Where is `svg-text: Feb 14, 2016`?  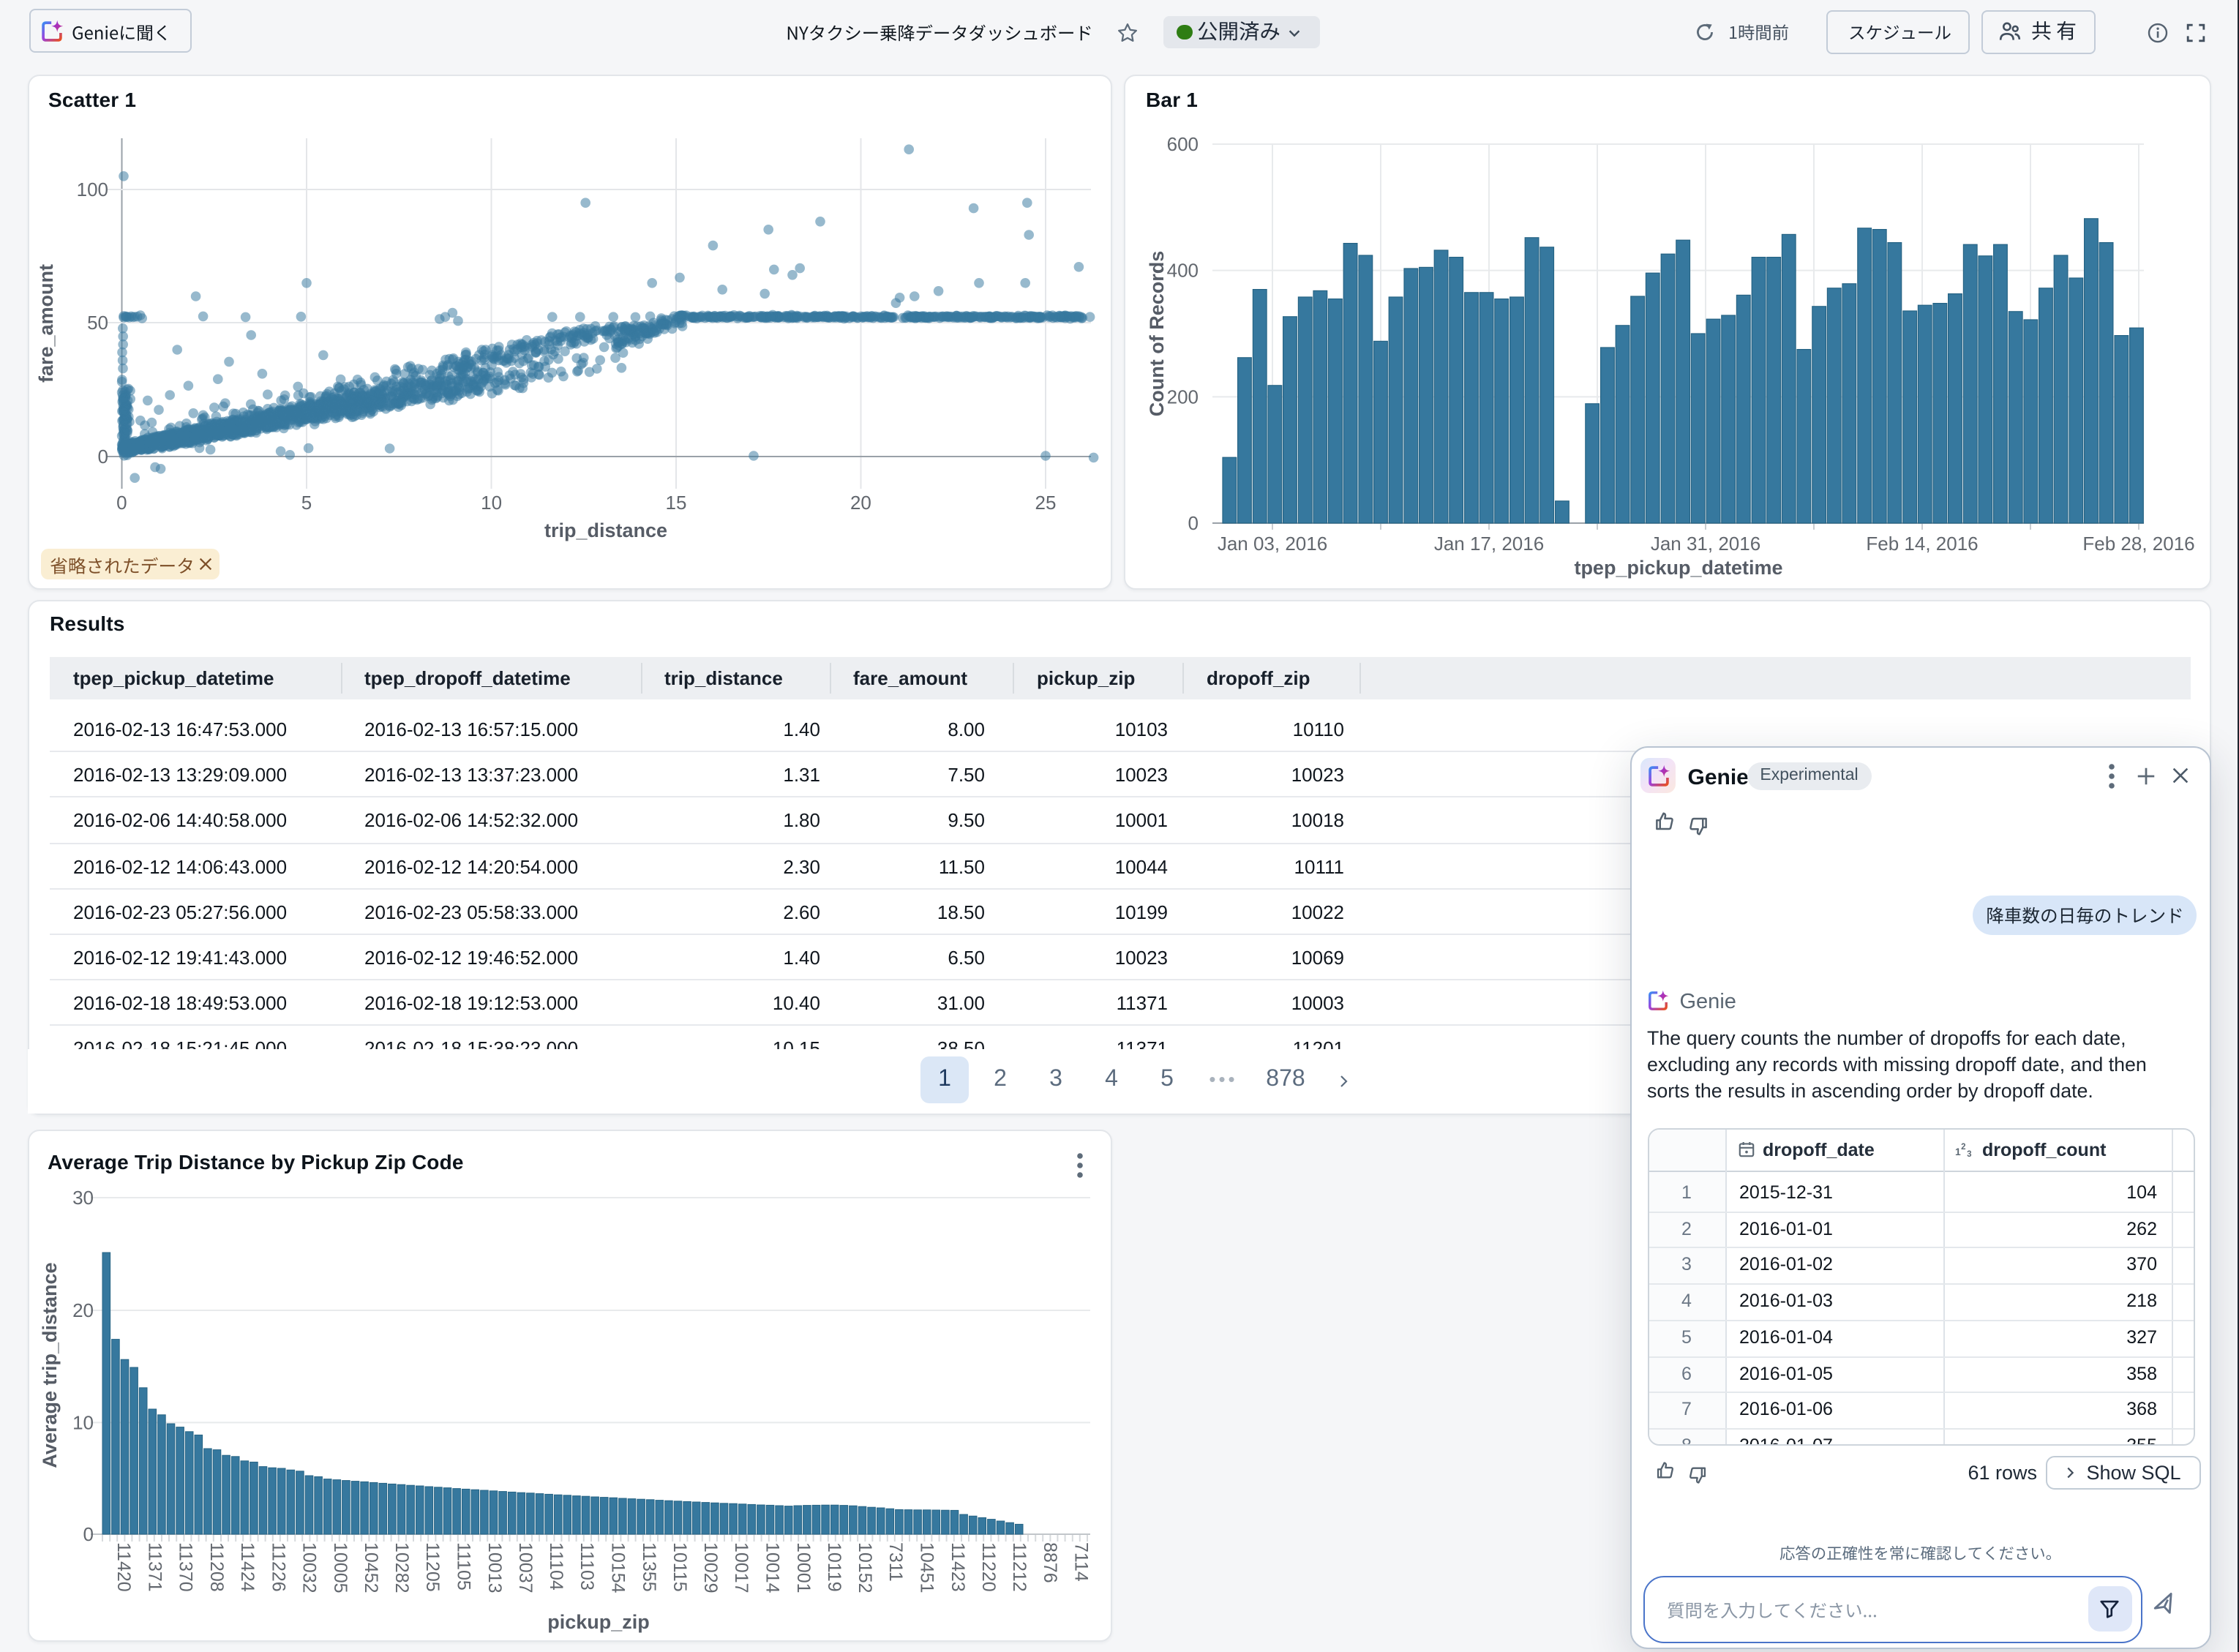 svg-text: Feb 14, 2016 is located at coordinates (1921, 543).